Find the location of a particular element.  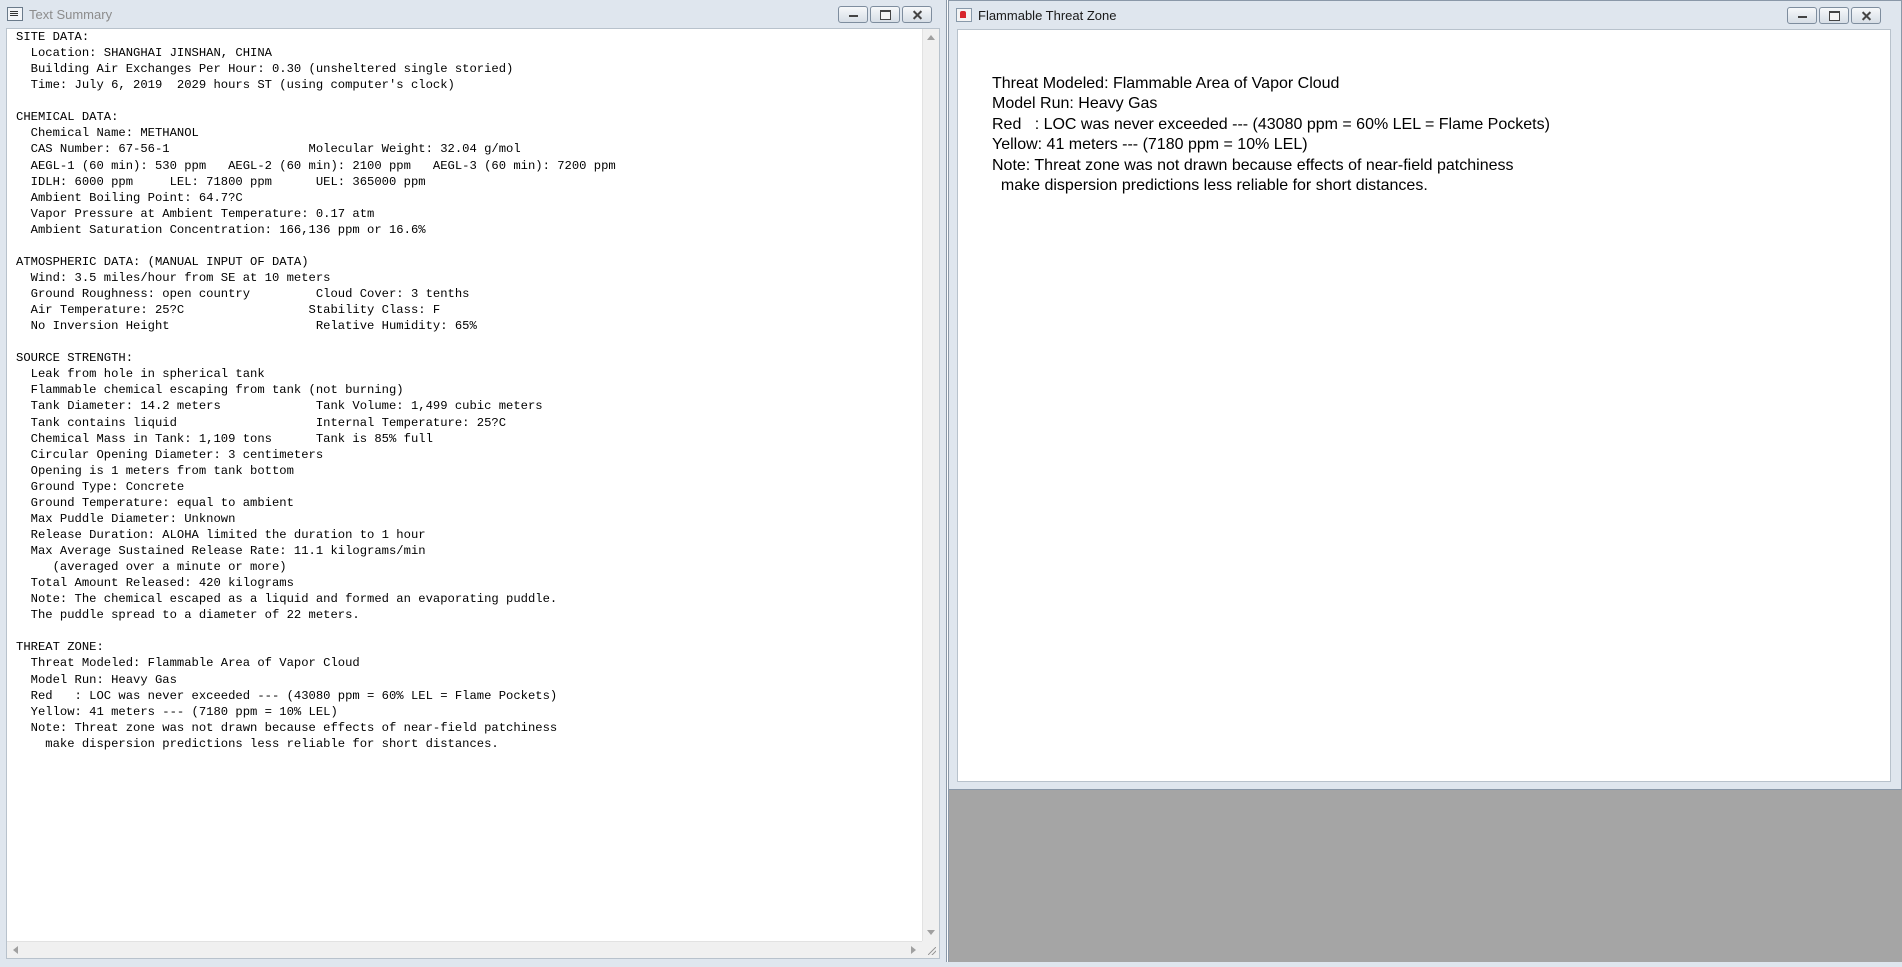

desktop-background is located at coordinates (1425, 878).